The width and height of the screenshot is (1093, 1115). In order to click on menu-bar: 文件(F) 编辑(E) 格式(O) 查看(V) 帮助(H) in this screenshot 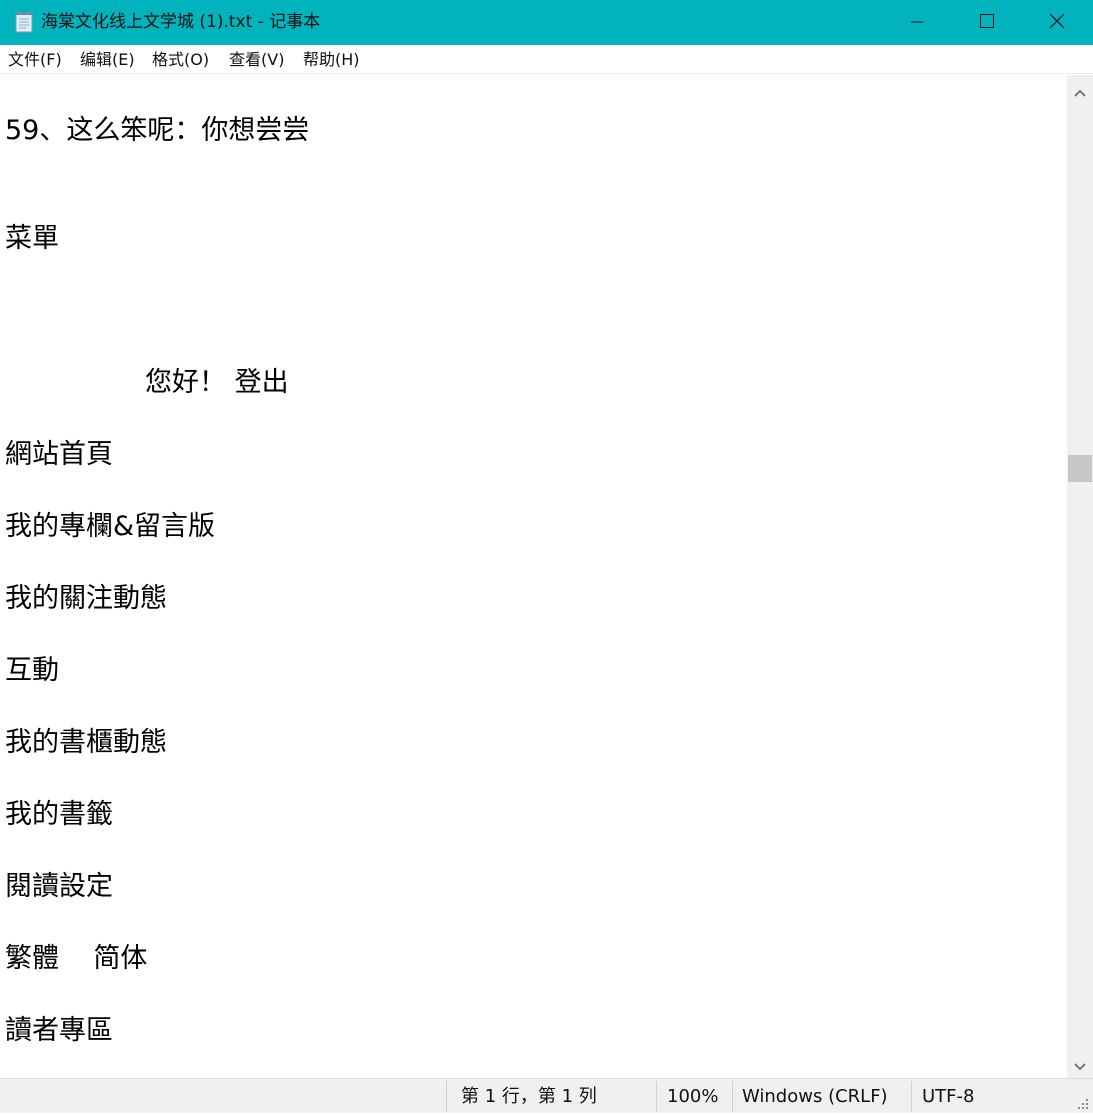, I will do `click(546, 59)`.